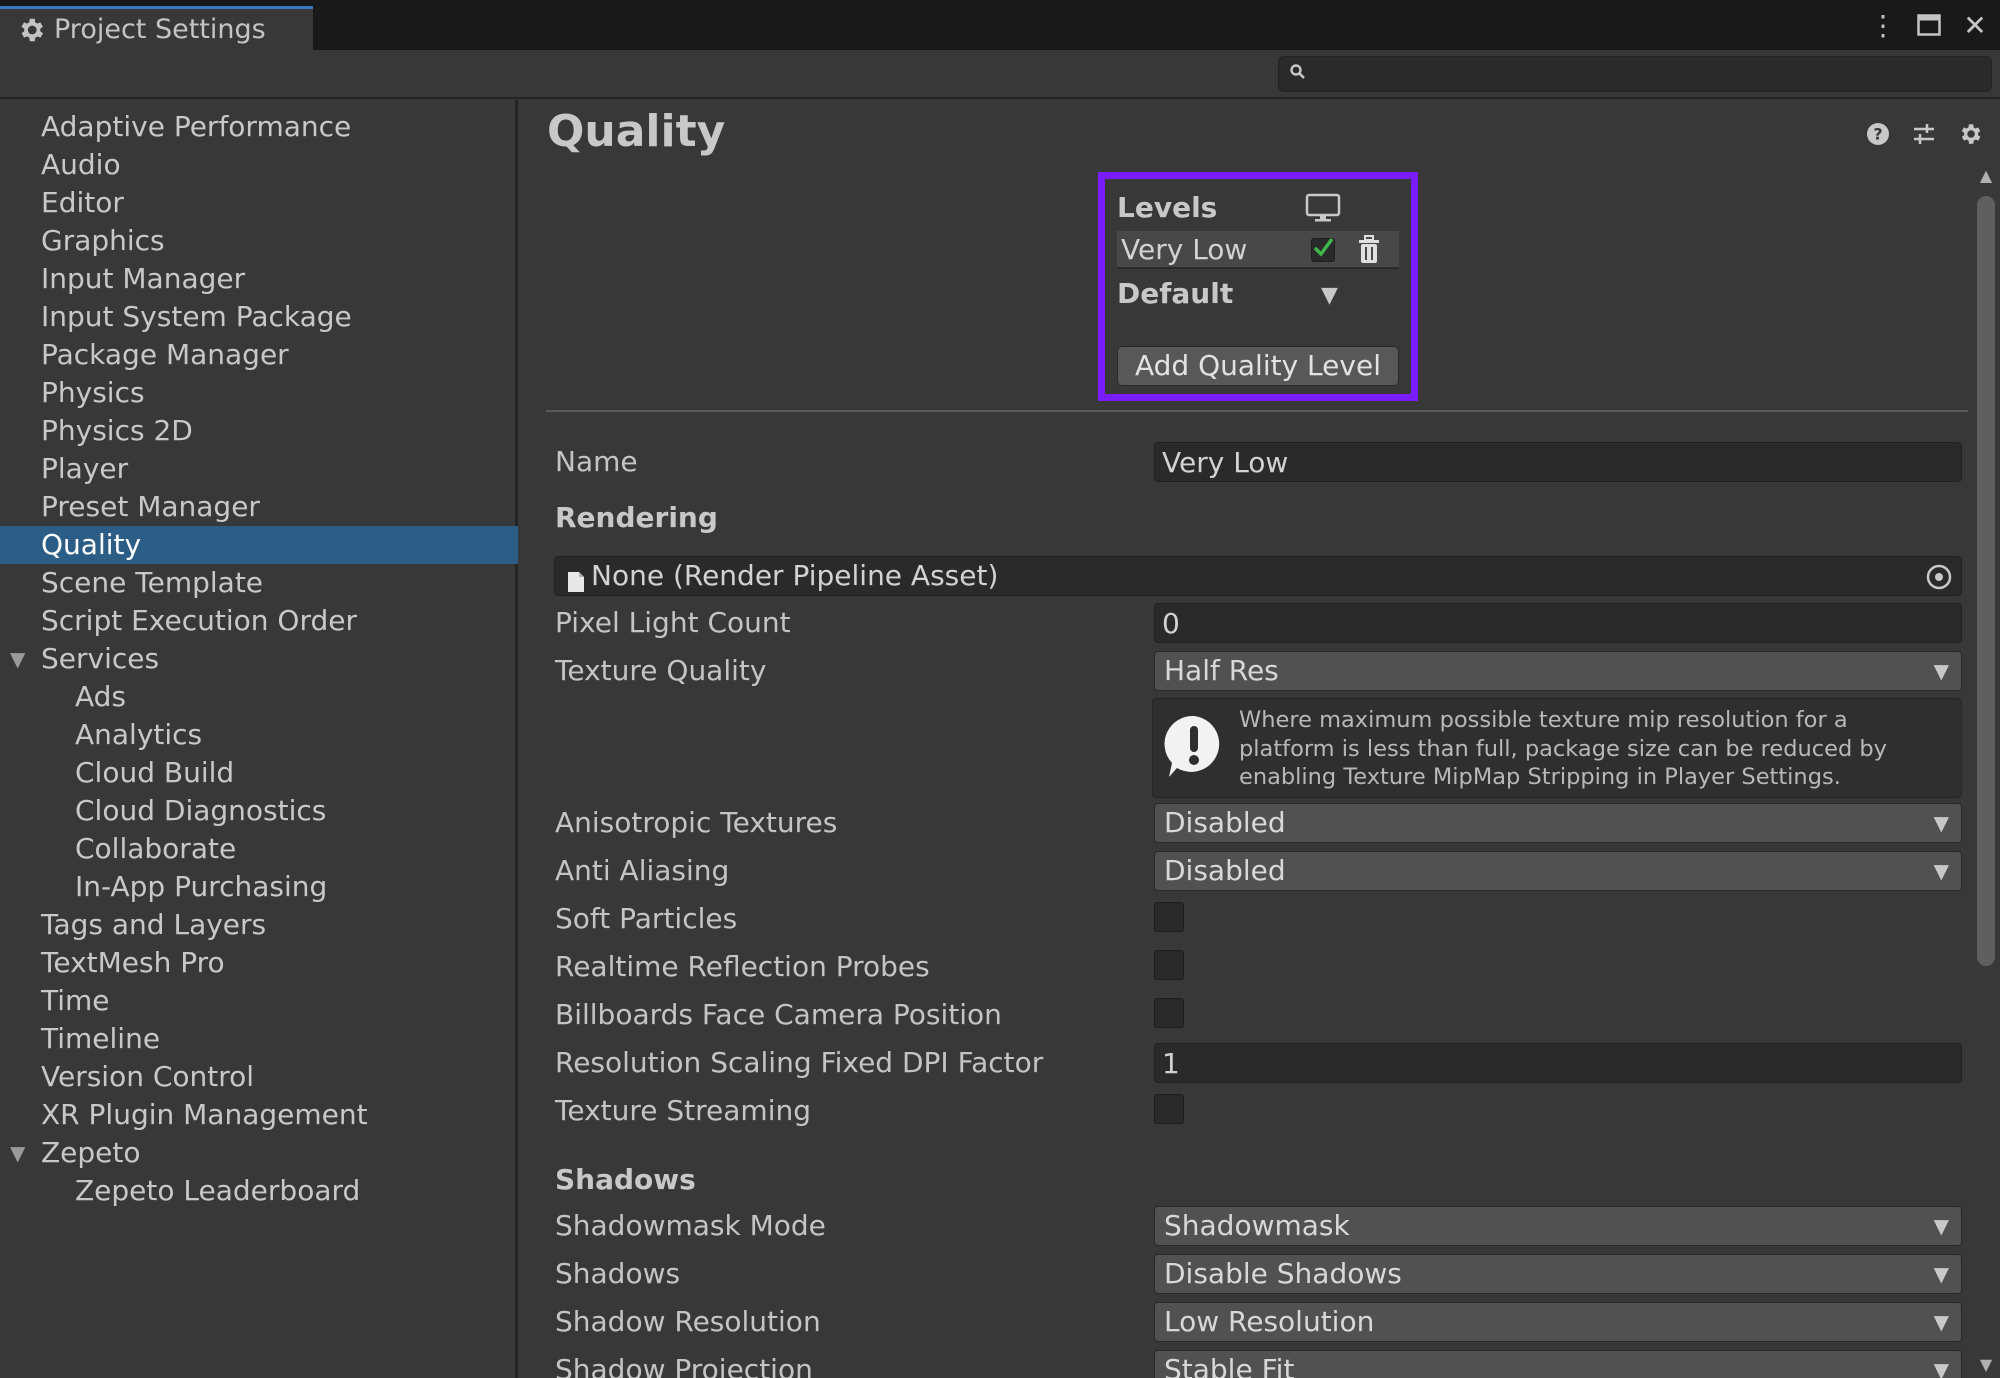 Image resolution: width=2000 pixels, height=1378 pixels. I want to click on billboards-face-camera-checkbox, so click(1169, 1013).